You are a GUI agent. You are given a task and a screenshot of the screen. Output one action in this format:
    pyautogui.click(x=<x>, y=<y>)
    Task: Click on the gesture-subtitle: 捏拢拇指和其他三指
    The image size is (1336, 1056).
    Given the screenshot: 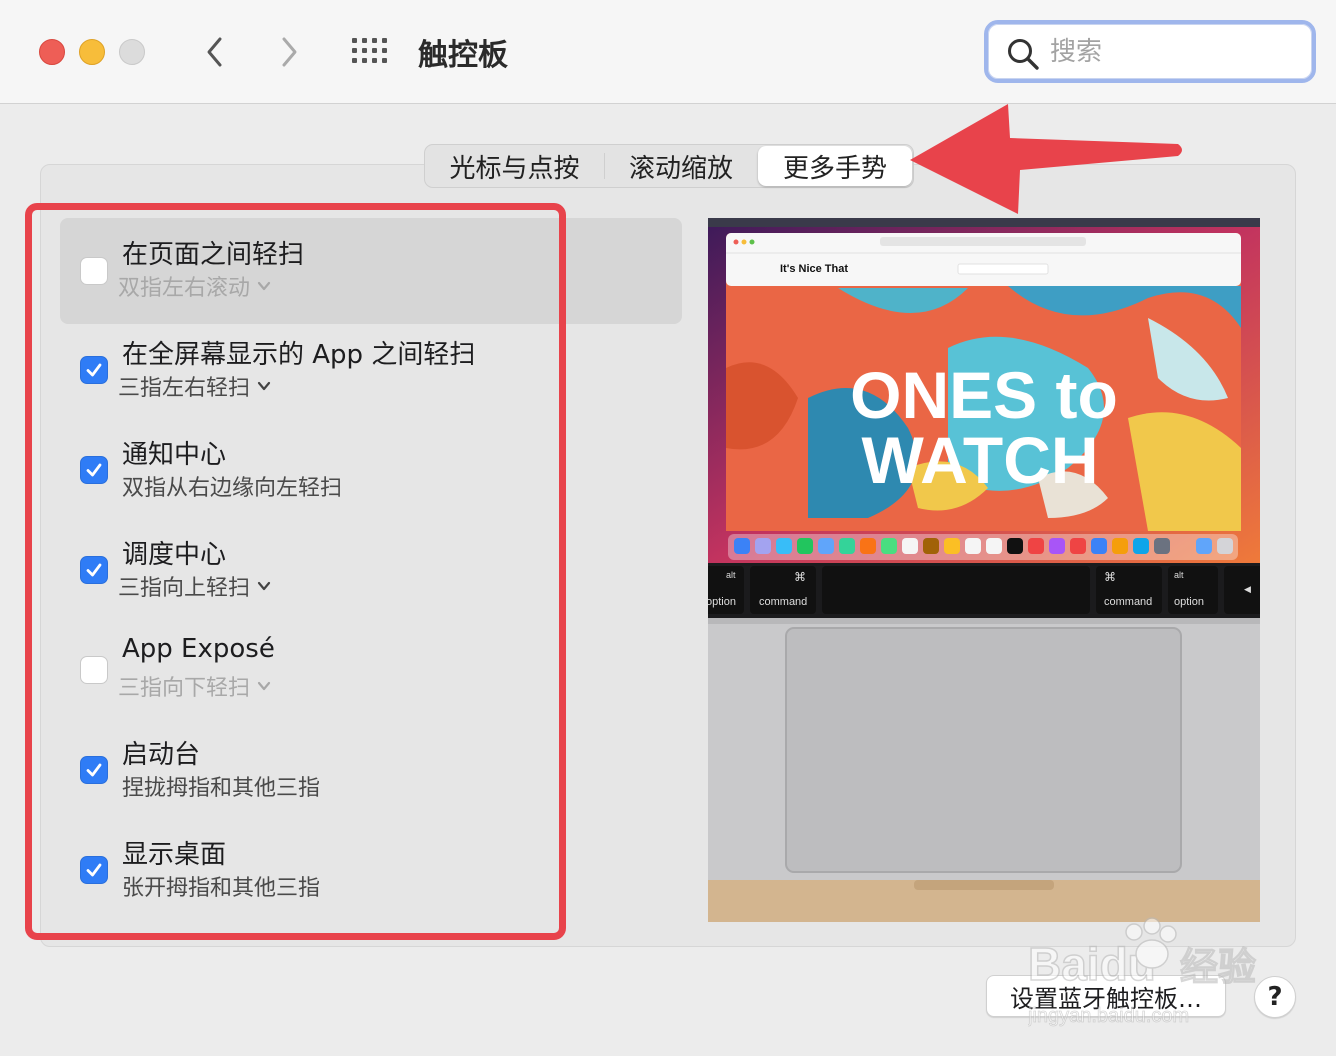 What is the action you would take?
    pyautogui.click(x=221, y=788)
    